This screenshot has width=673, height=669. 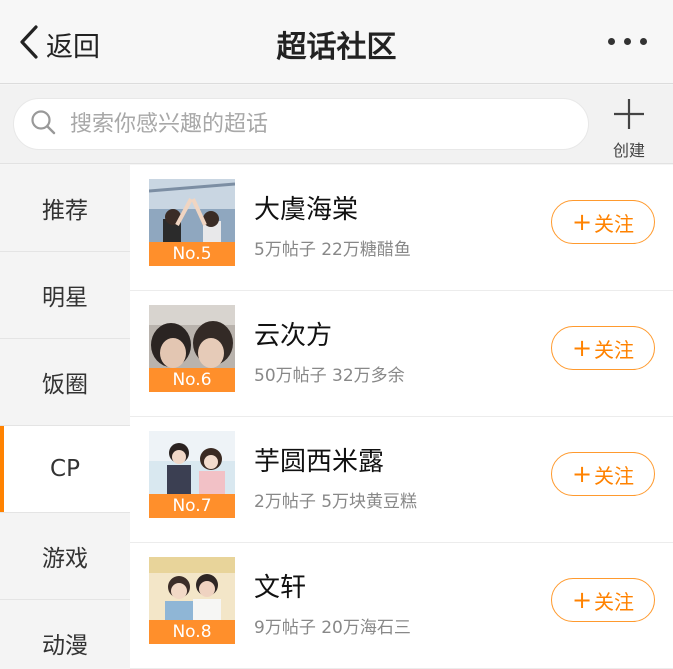 What do you see at coordinates (65, 469) in the screenshot?
I see `sidebar-item-cp: CP` at bounding box center [65, 469].